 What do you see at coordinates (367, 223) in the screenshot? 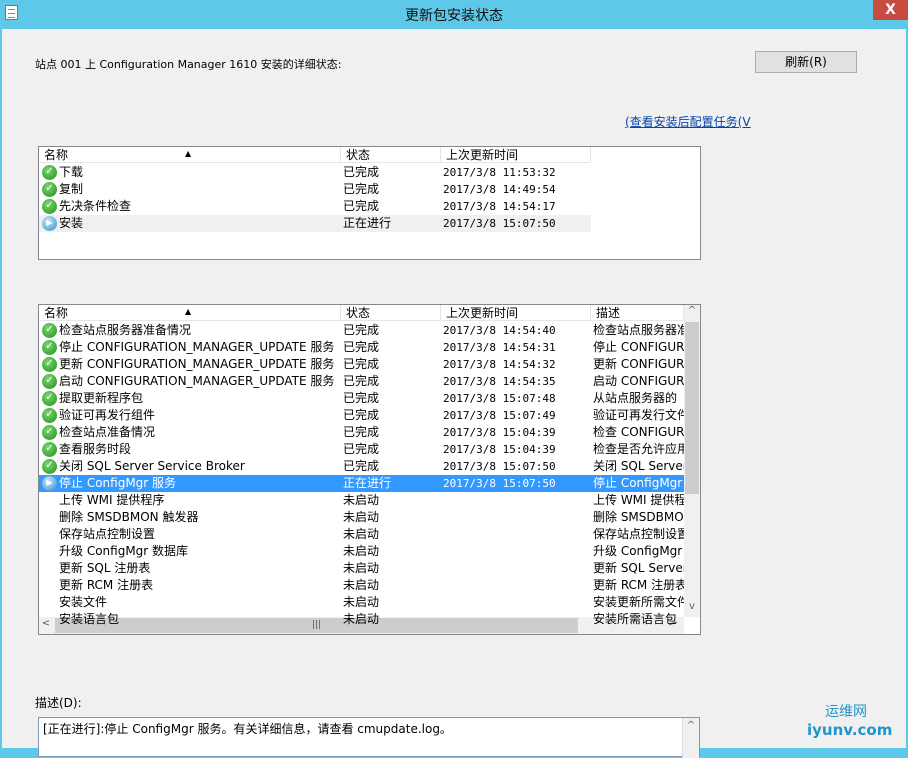
I see `cell-status: 正在进行` at bounding box center [367, 223].